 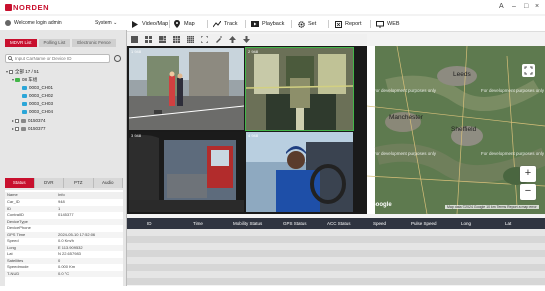 I want to click on tab-dvr: DVR, so click(x=49, y=183).